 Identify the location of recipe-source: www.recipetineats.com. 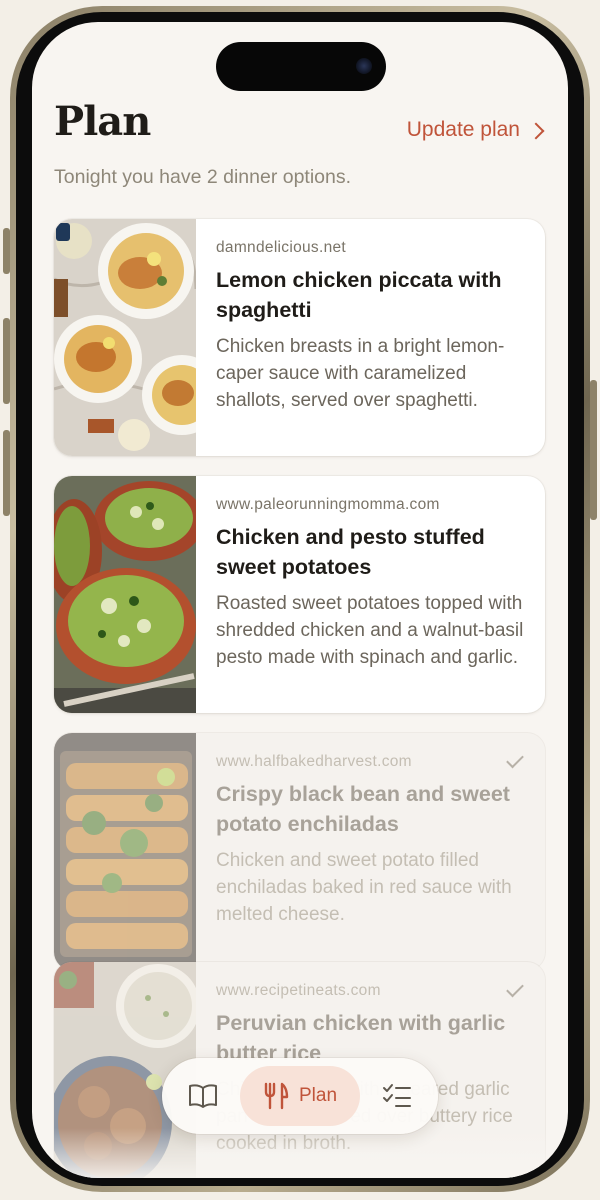
(298, 990).